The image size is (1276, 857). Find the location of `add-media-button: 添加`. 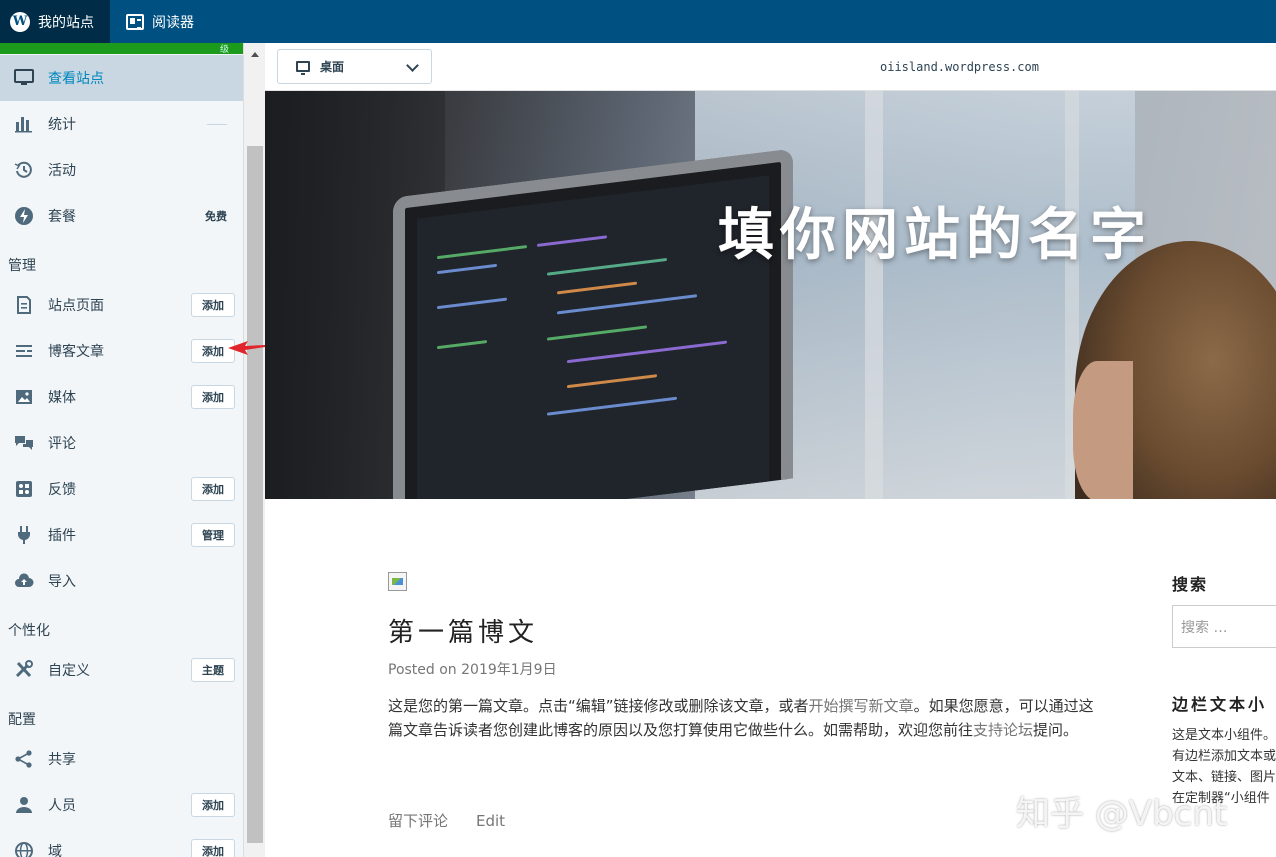

add-media-button: 添加 is located at coordinates (213, 397).